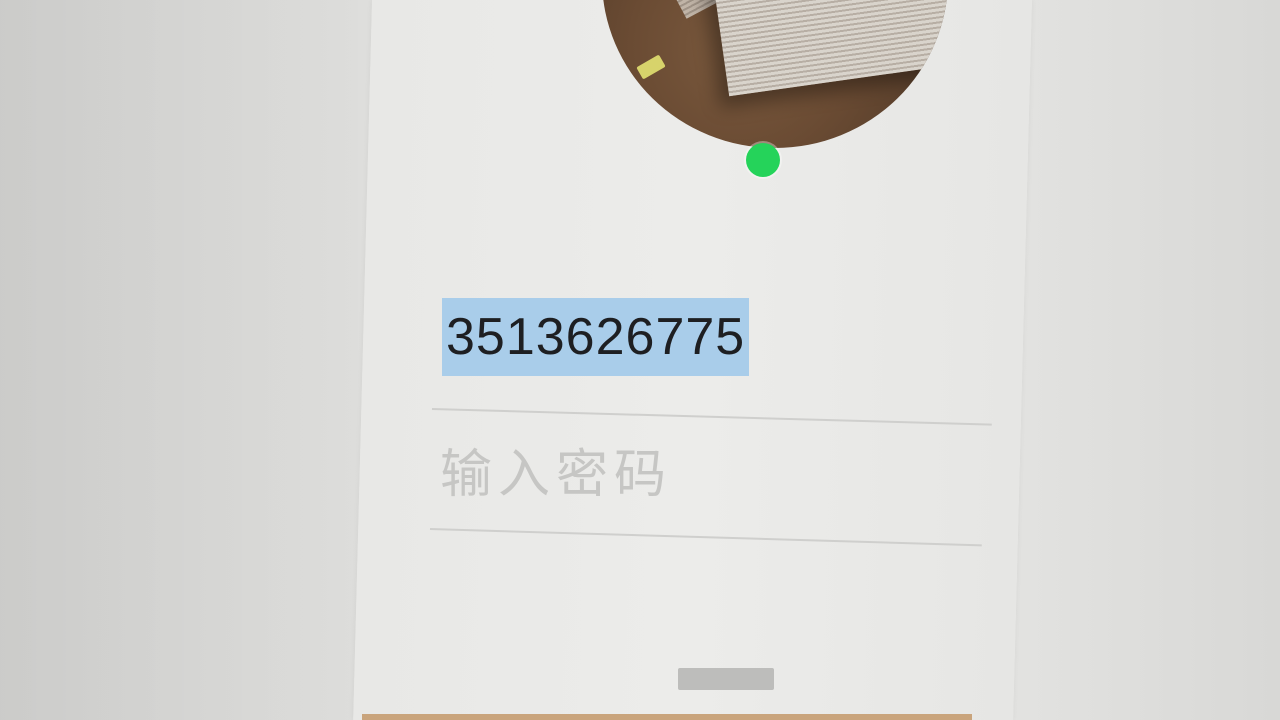 The height and width of the screenshot is (720, 1280). Describe the element at coordinates (763, 160) in the screenshot. I see `online-status-icon` at that location.